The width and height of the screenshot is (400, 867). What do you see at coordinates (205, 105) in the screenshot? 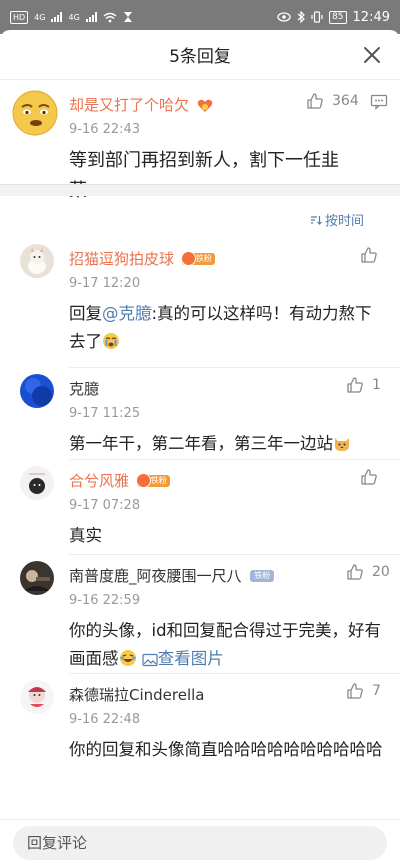
I see `fan-heart-icon` at bounding box center [205, 105].